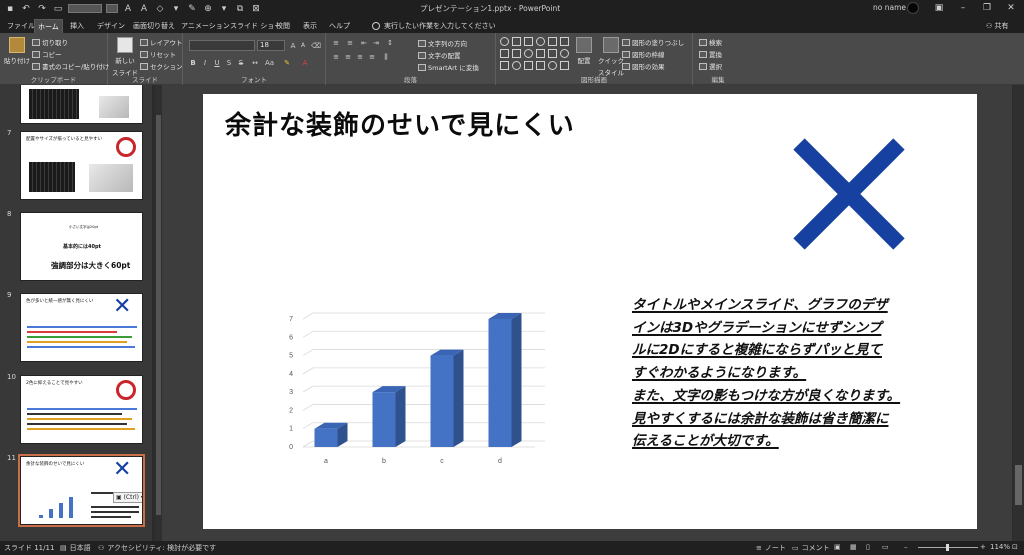 This screenshot has height=555, width=1024. Describe the element at coordinates (10, 8) in the screenshot. I see `save-icon: ▪` at that location.